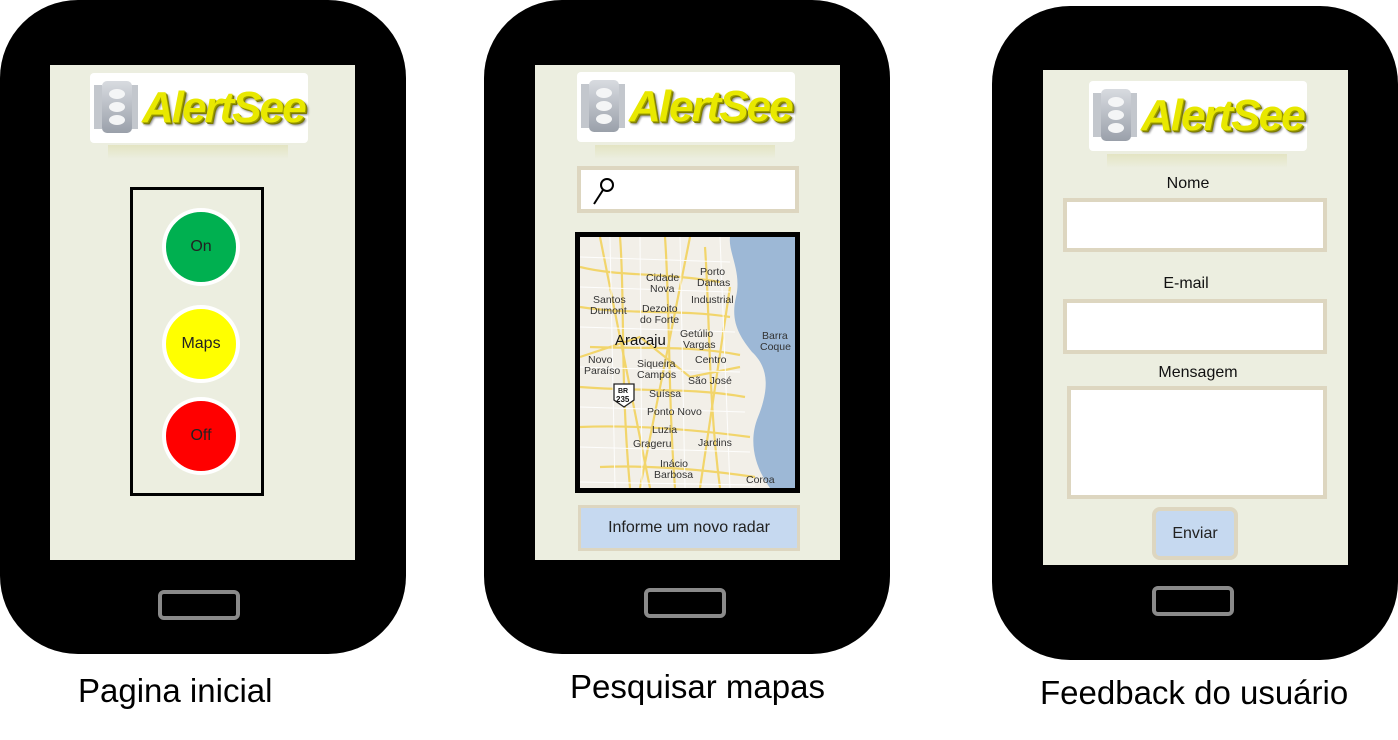 This screenshot has width=1398, height=740. What do you see at coordinates (1194, 692) in the screenshot?
I see `caption-feedback: Feedback do usuário` at bounding box center [1194, 692].